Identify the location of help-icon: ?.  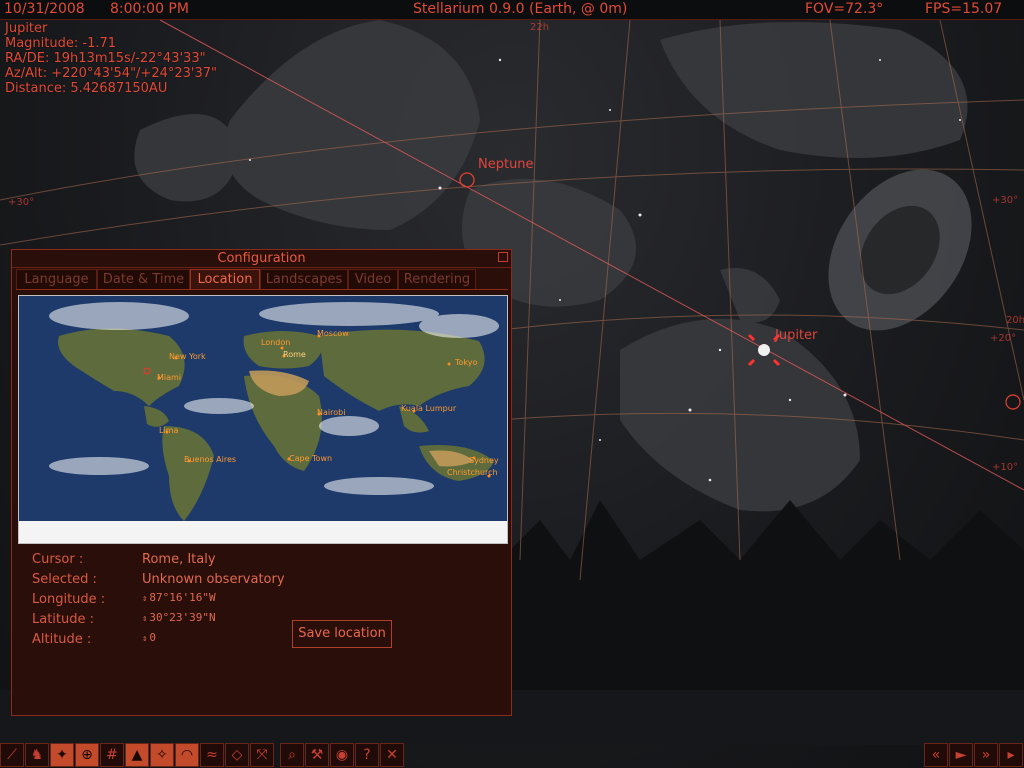
(367, 755).